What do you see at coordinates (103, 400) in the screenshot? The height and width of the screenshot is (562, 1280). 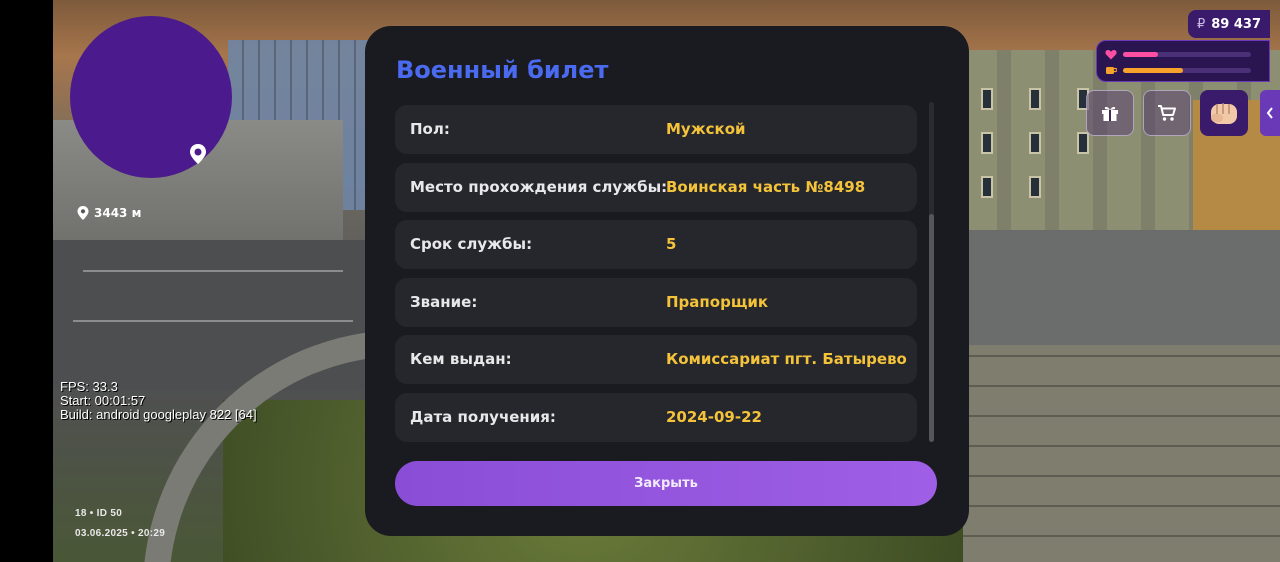 I see `start-time-text: Start: 00:01:57` at bounding box center [103, 400].